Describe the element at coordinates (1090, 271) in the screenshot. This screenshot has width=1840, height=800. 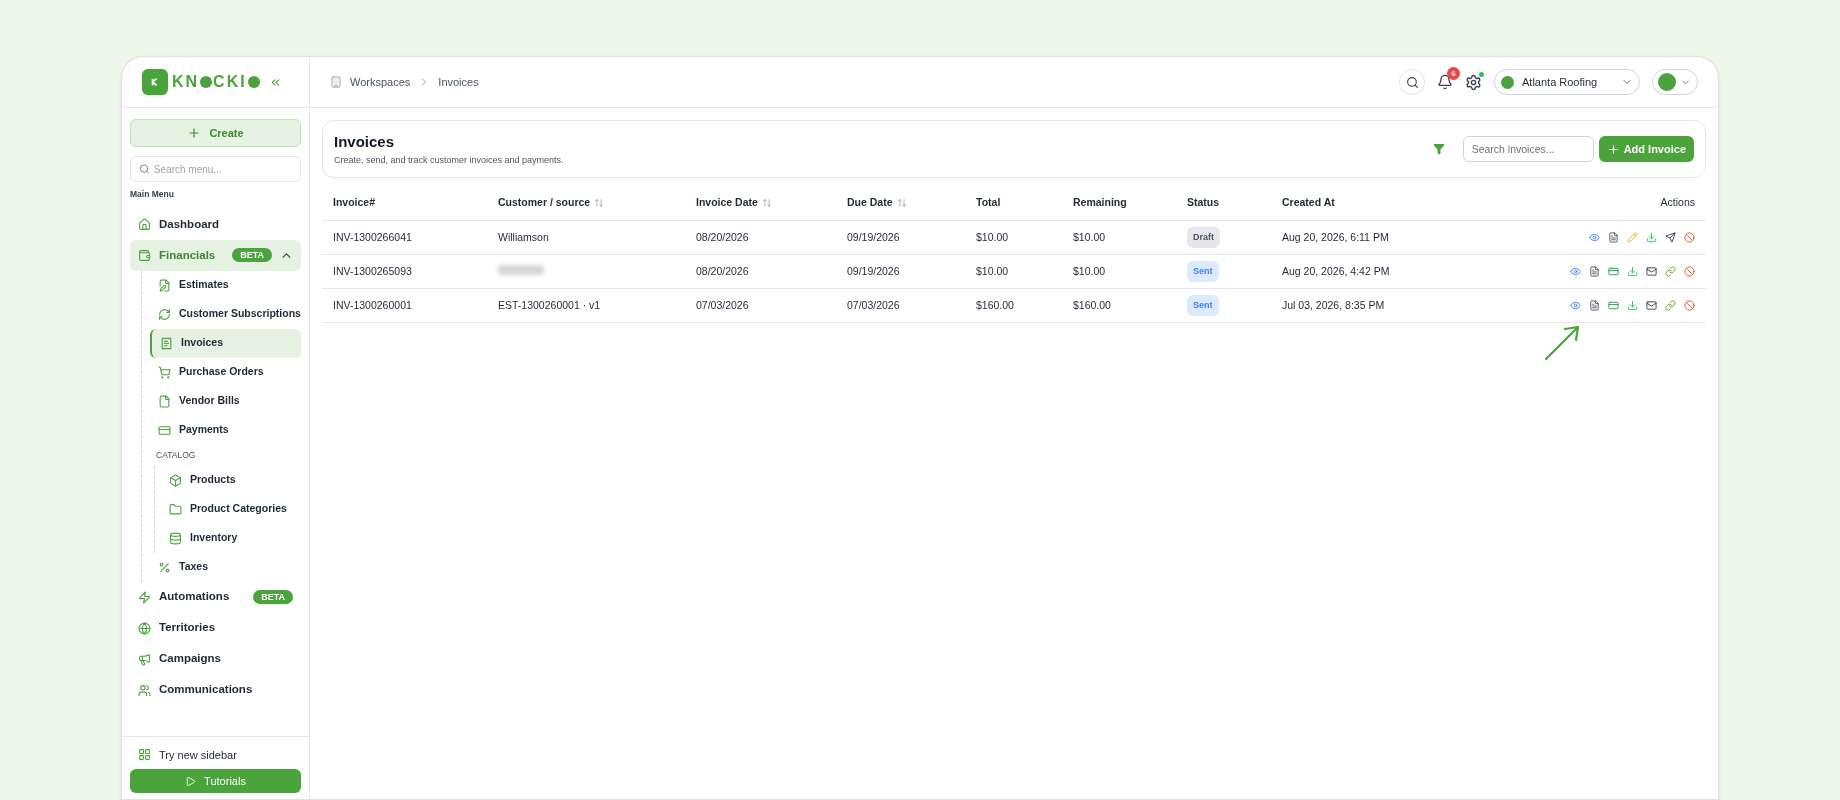
I see `table-cell-text: $10.00` at that location.